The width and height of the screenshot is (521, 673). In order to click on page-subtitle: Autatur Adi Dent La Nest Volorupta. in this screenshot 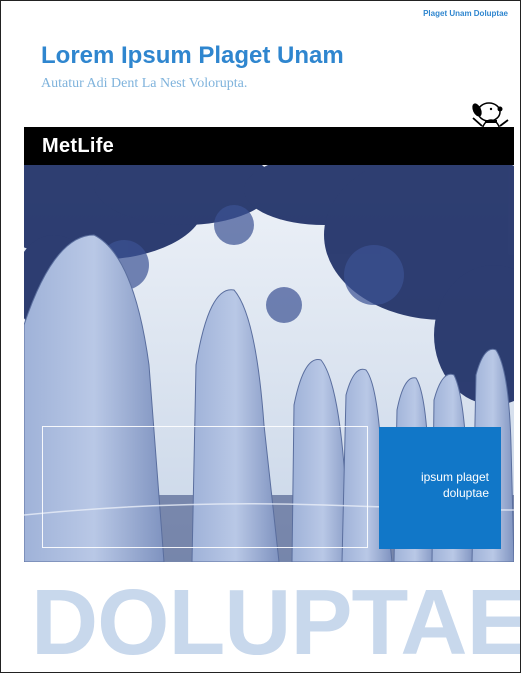, I will do `click(144, 83)`.